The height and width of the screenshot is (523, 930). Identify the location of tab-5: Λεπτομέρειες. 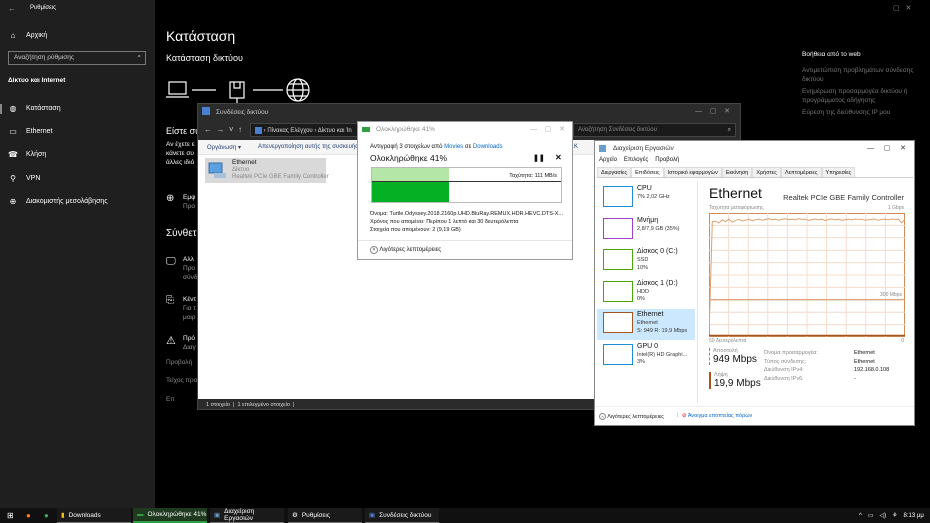
(801, 172).